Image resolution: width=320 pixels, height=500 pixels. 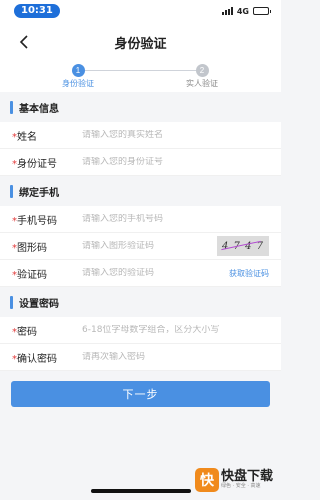 I want to click on password-input, so click(x=175, y=330).